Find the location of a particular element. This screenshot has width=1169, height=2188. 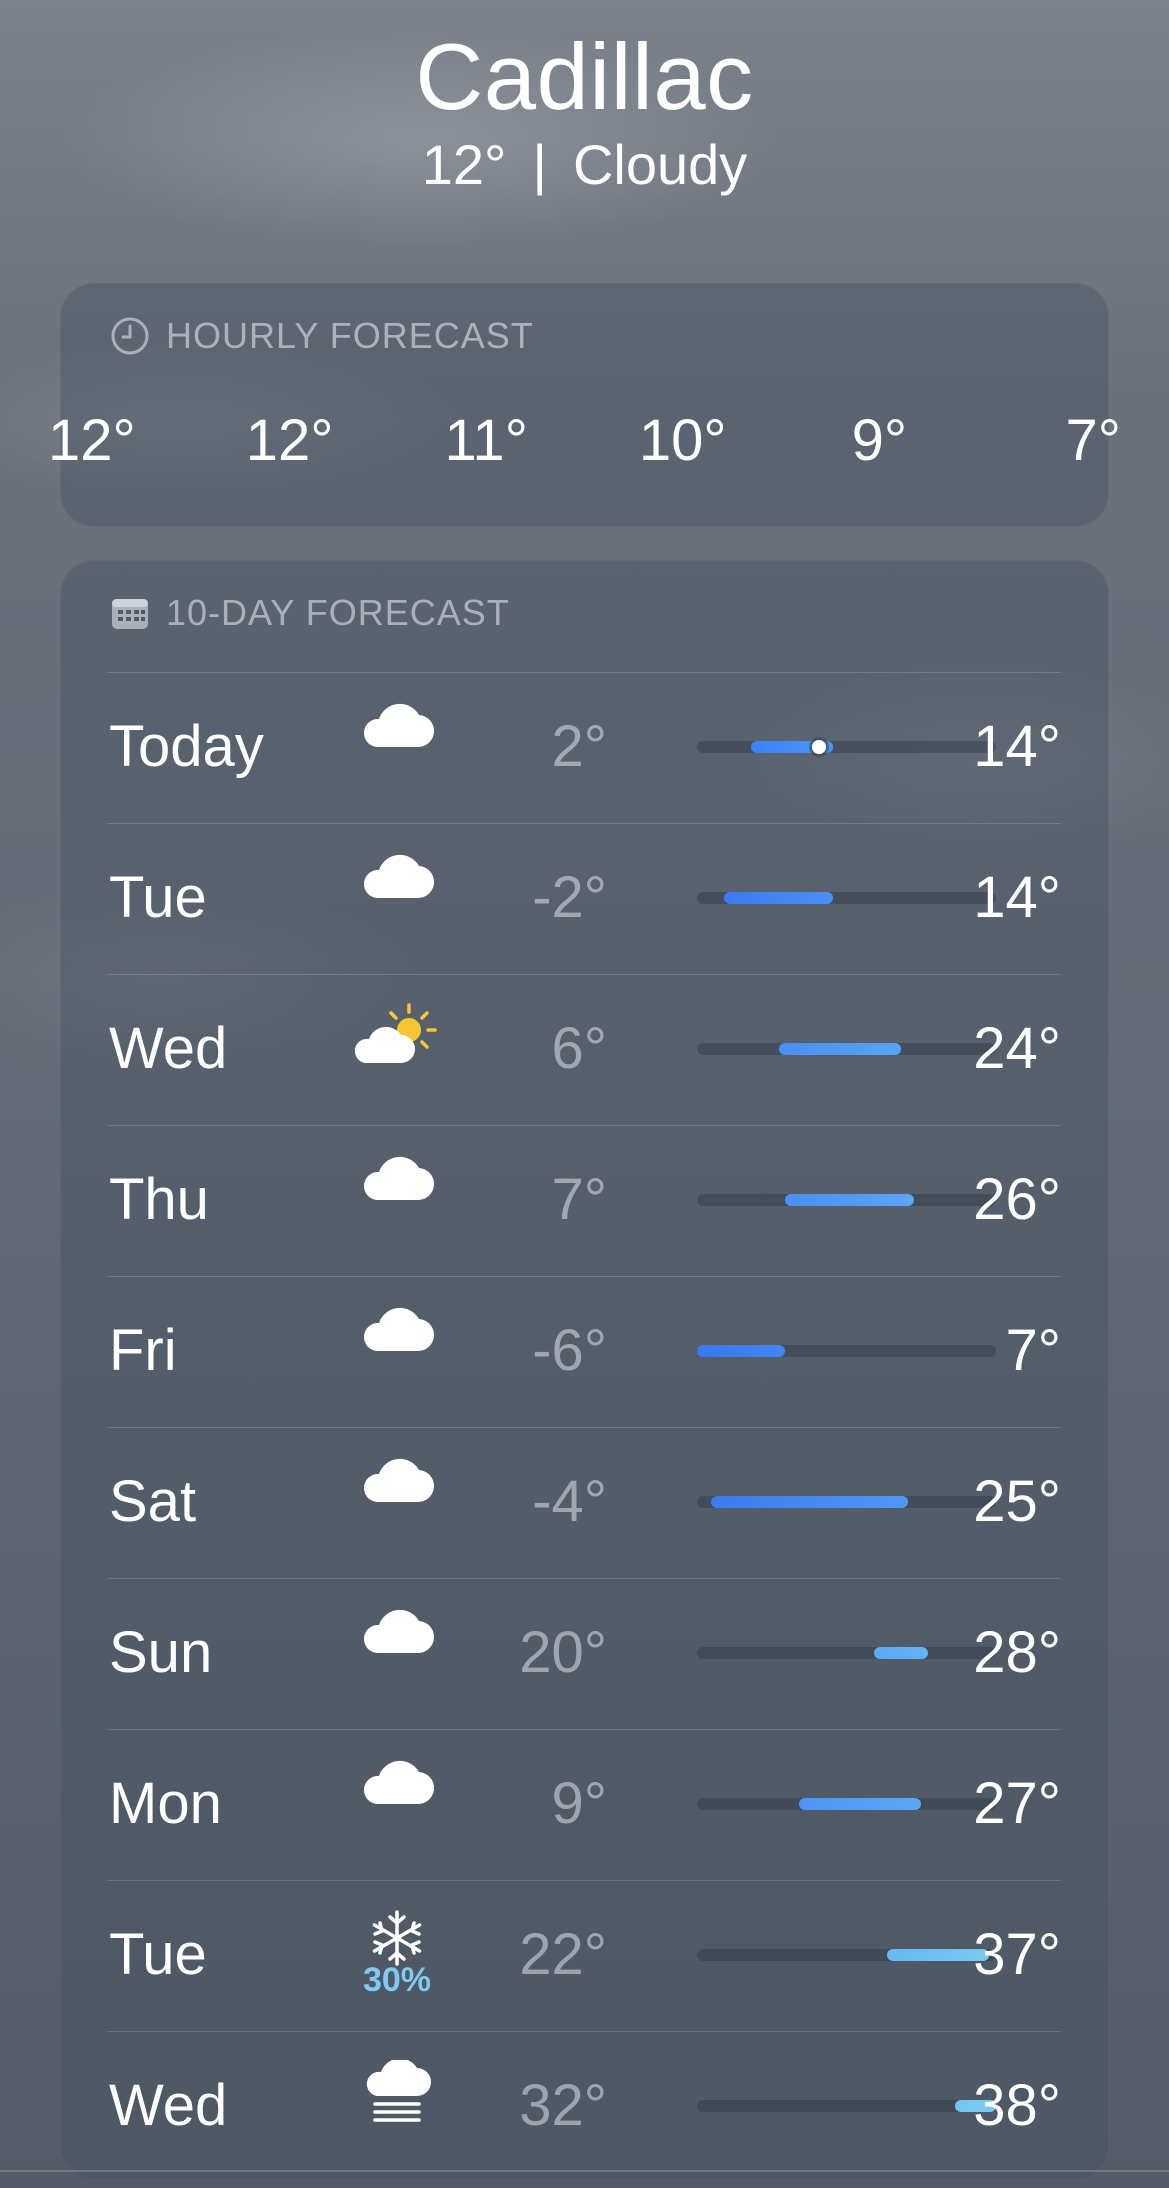

ten-day-forecast-title: 10-DAY FORECAST is located at coordinates (338, 612).